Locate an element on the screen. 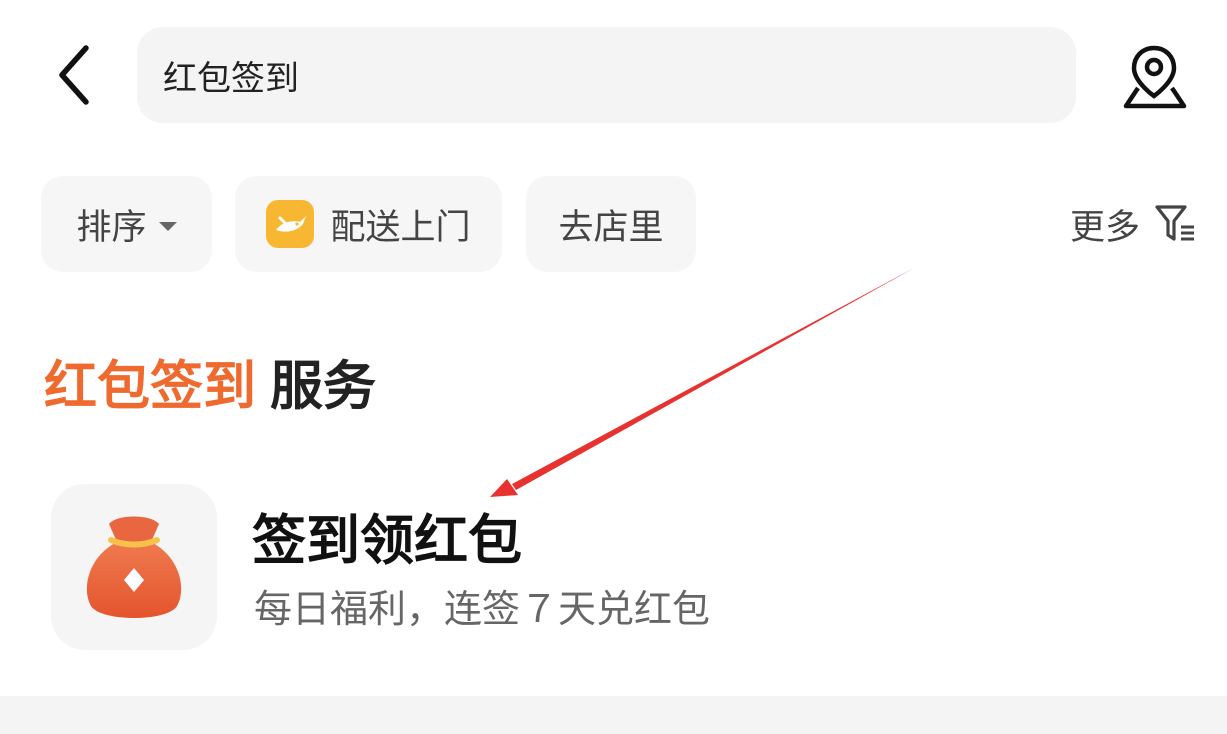  delivery-rabbit-icon is located at coordinates (290, 224).